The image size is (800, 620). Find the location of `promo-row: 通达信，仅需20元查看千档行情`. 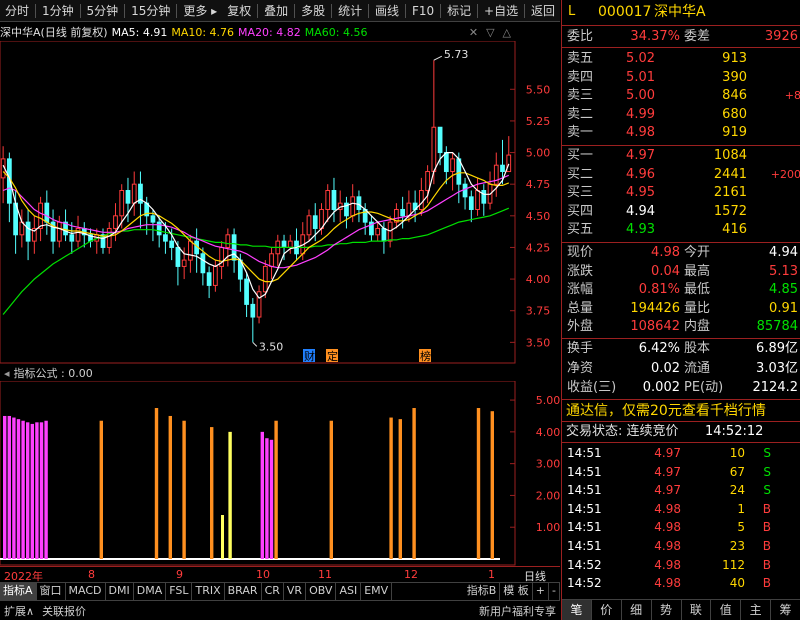

promo-row: 通达信，仅需20元查看千档行情 is located at coordinates (681, 411).